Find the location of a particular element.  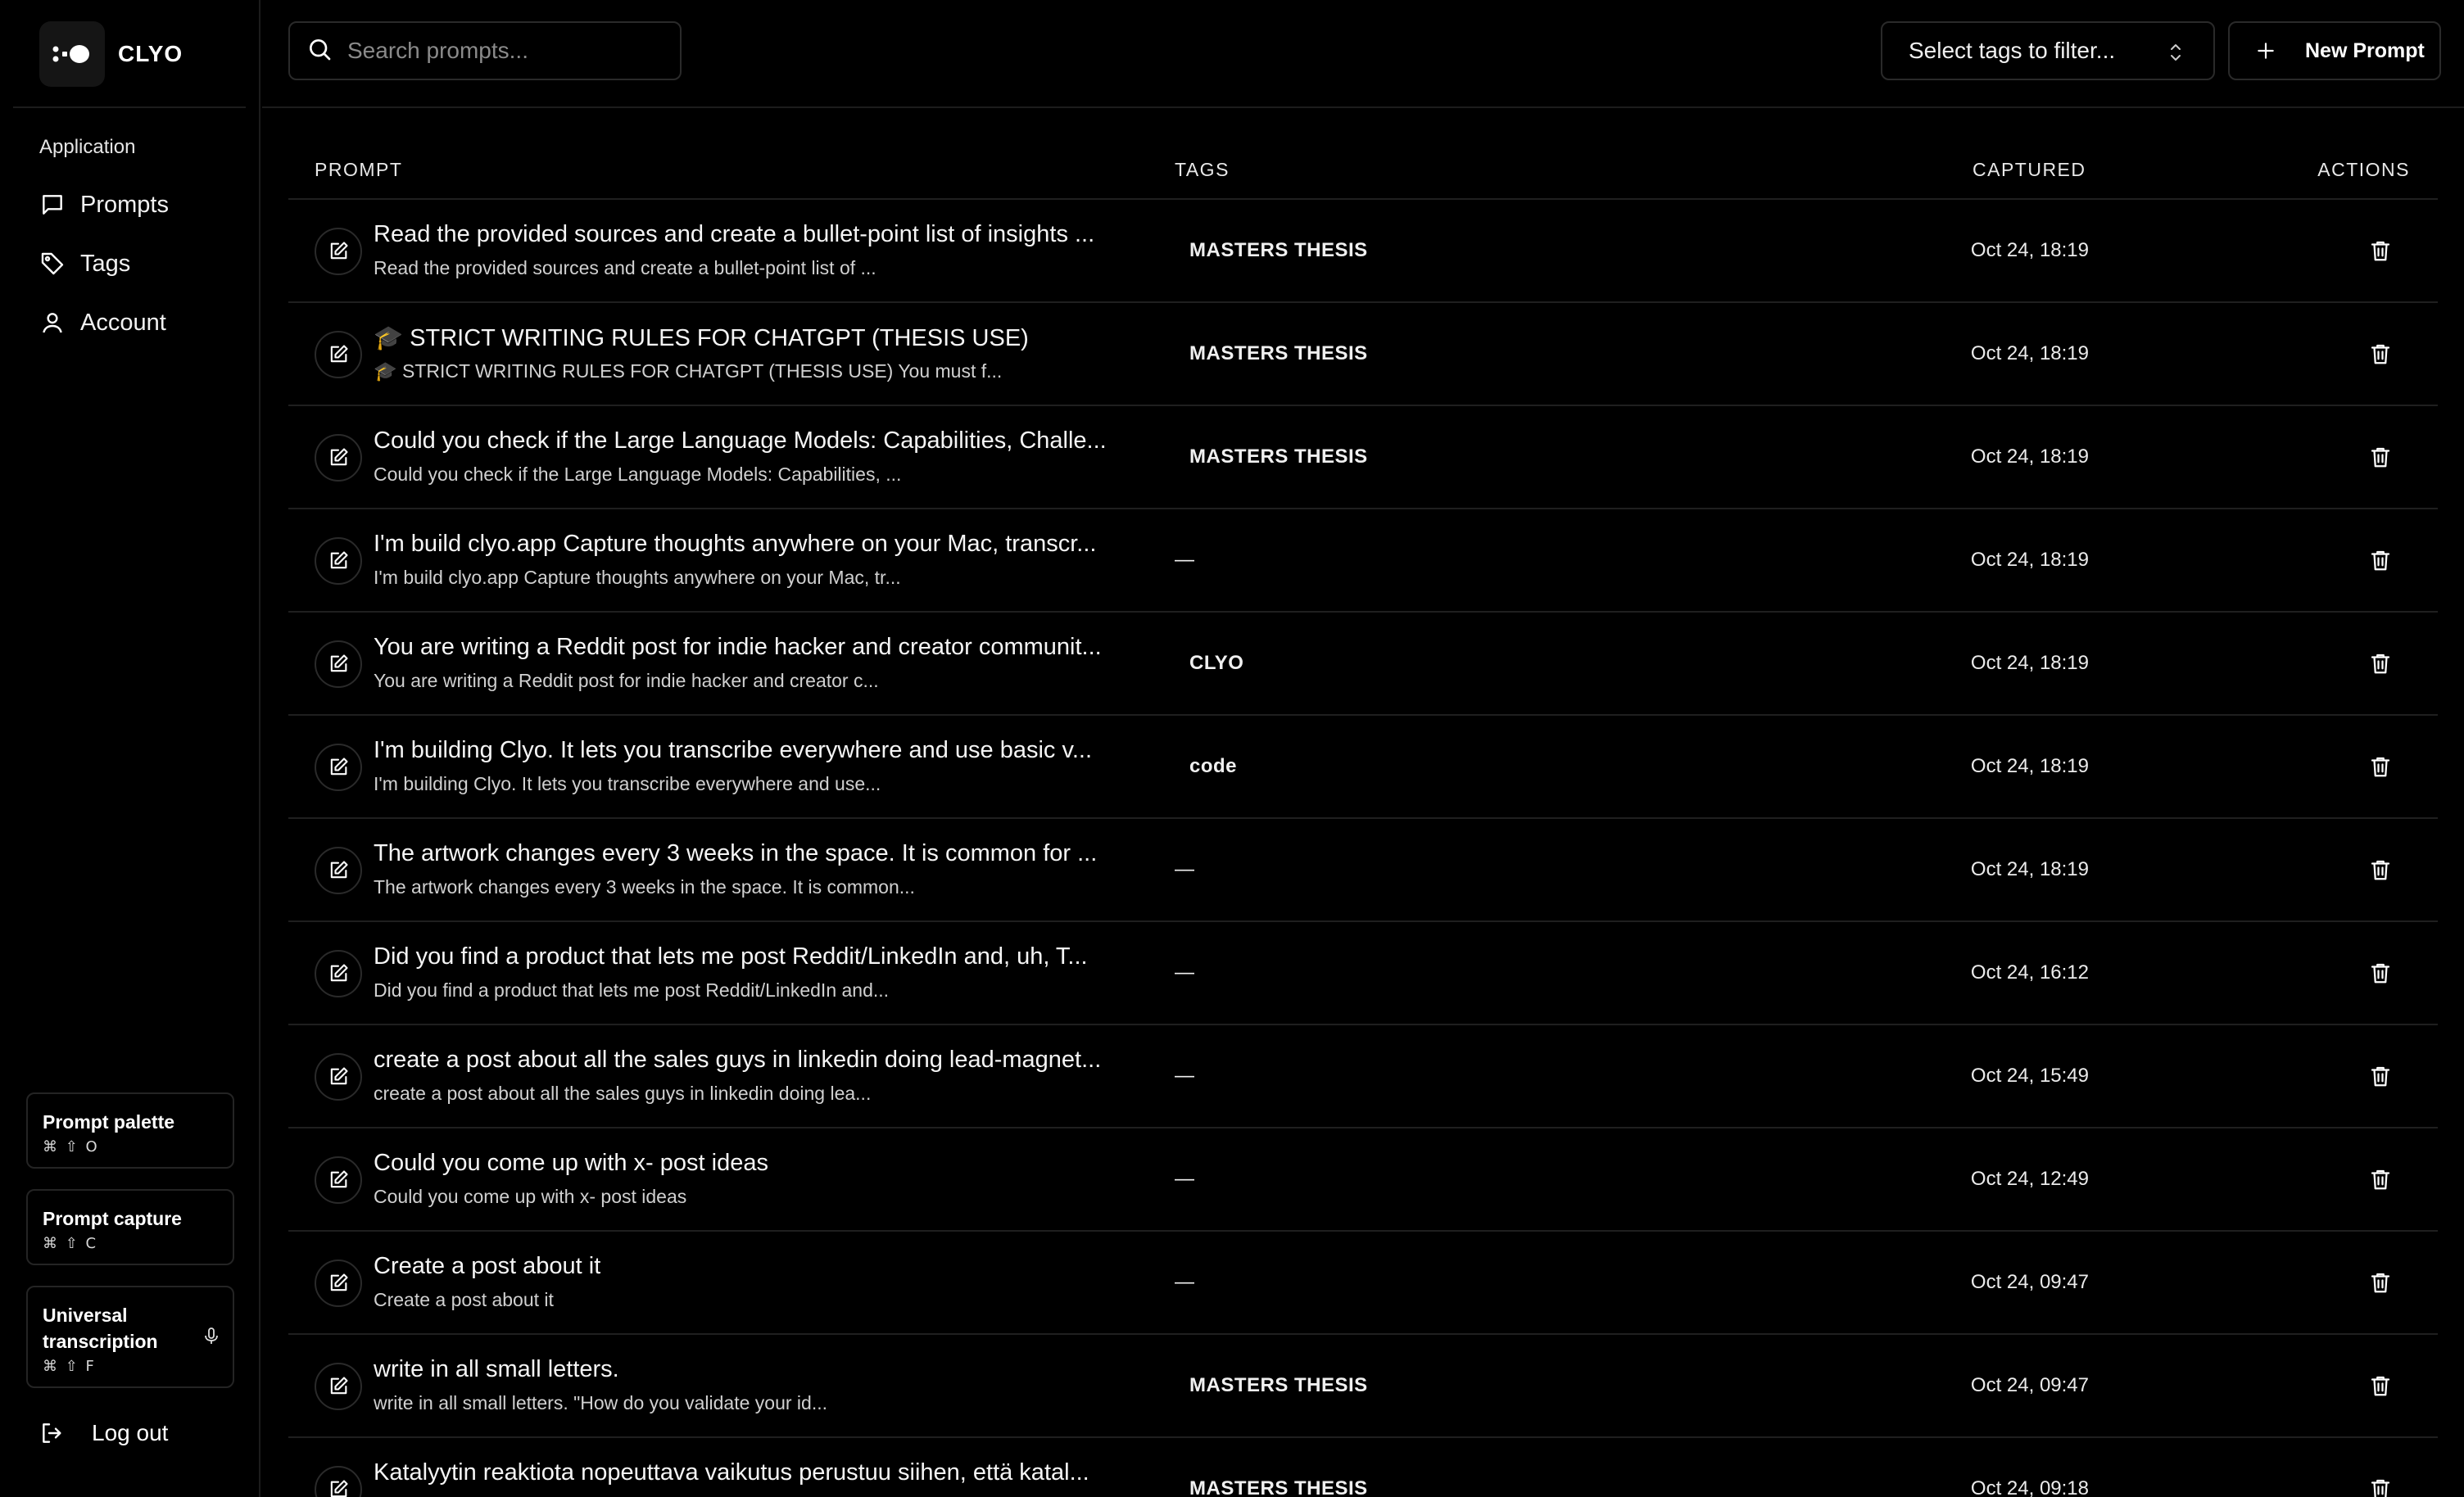

shortcut-title: Universal transcription is located at coordinates (100, 1328).